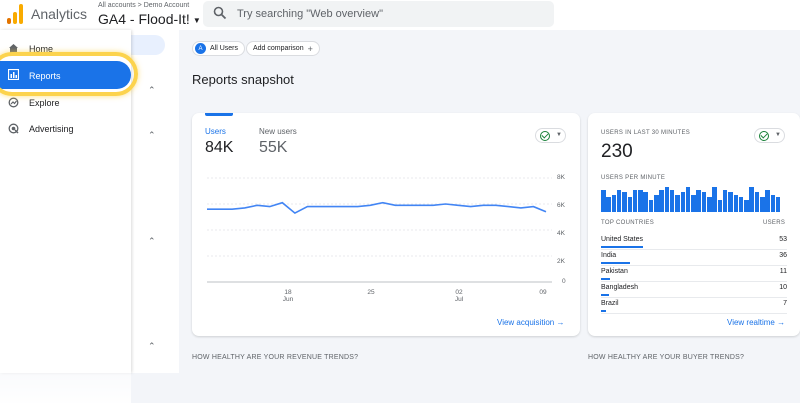 This screenshot has height=403, width=800. What do you see at coordinates (288, 292) in the screenshot?
I see `x-tick-label: 18` at bounding box center [288, 292].